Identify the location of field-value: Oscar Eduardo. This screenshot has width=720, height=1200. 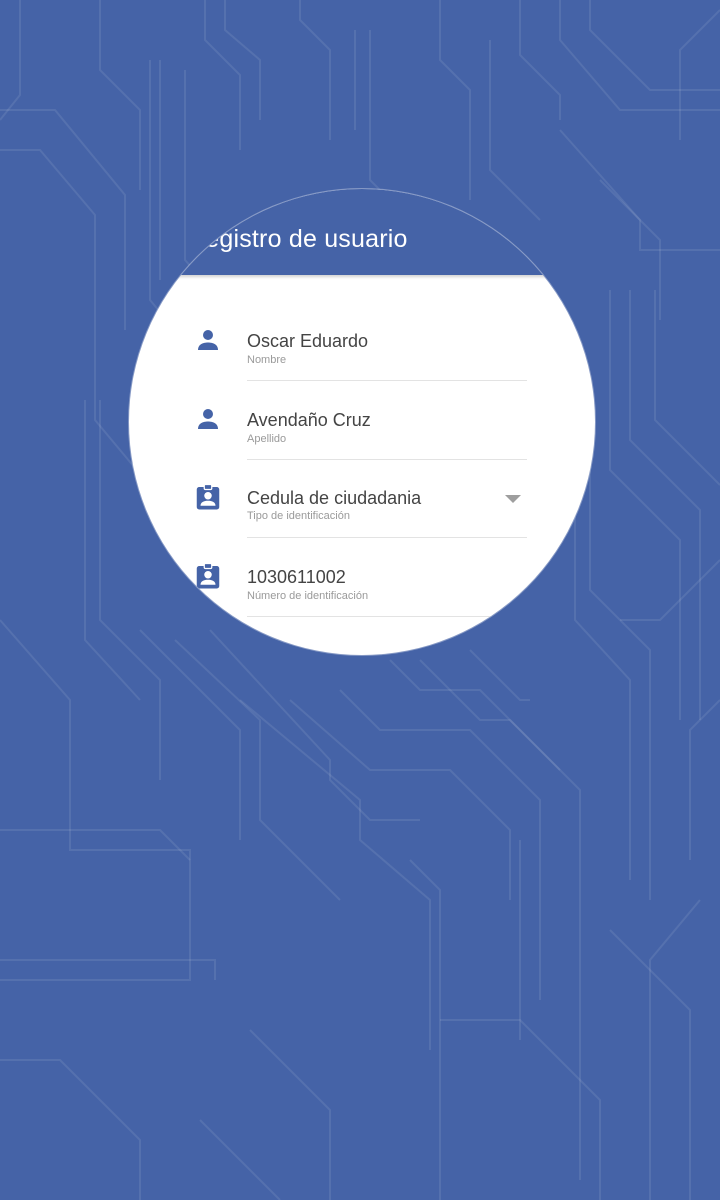
(307, 341).